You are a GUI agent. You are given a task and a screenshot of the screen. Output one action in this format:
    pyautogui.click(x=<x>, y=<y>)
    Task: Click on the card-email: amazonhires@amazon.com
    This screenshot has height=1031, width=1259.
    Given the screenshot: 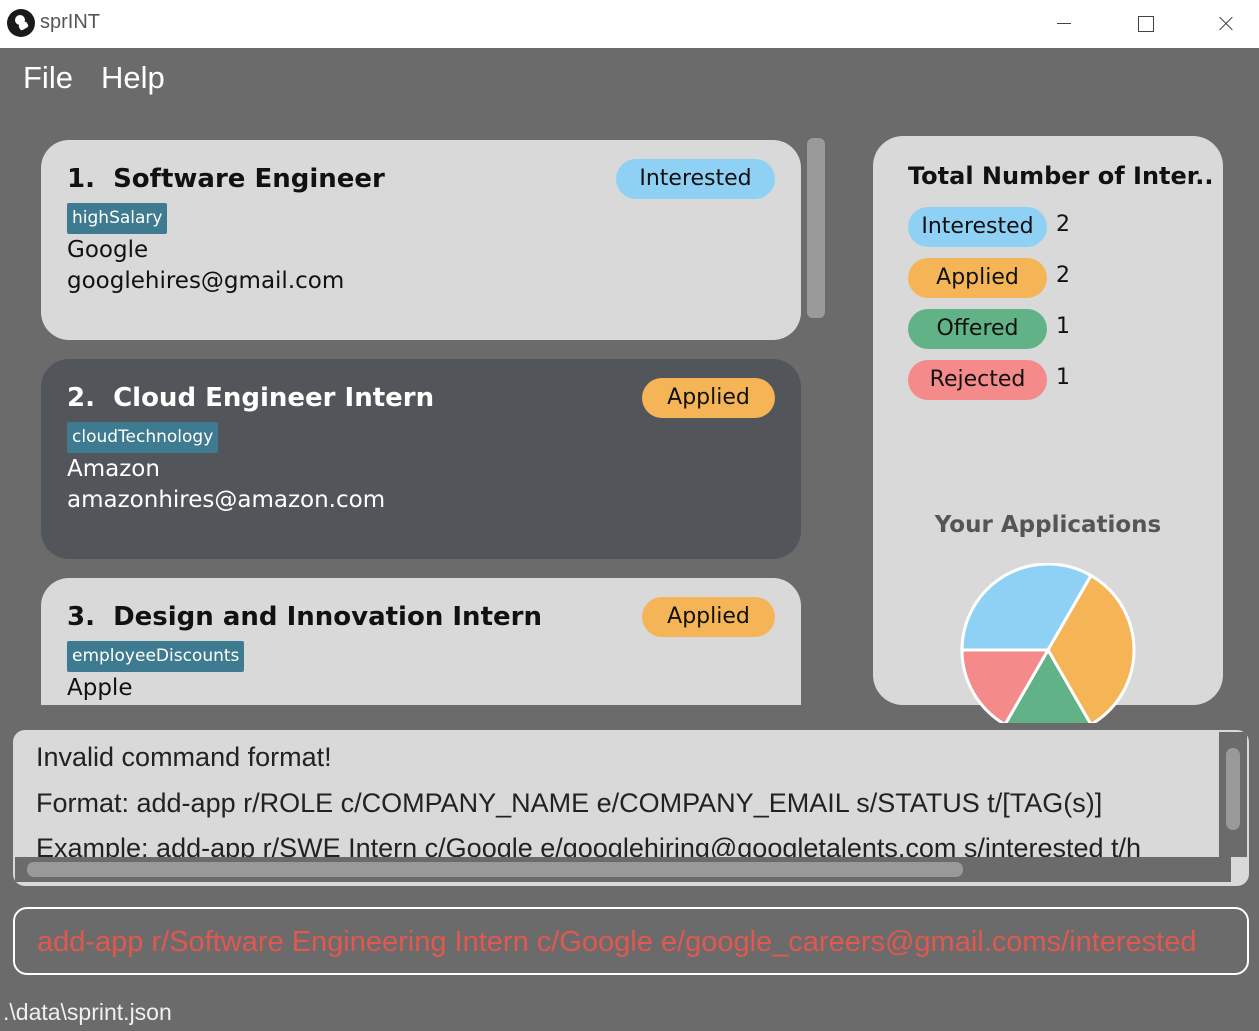 What is the action you would take?
    pyautogui.click(x=226, y=500)
    